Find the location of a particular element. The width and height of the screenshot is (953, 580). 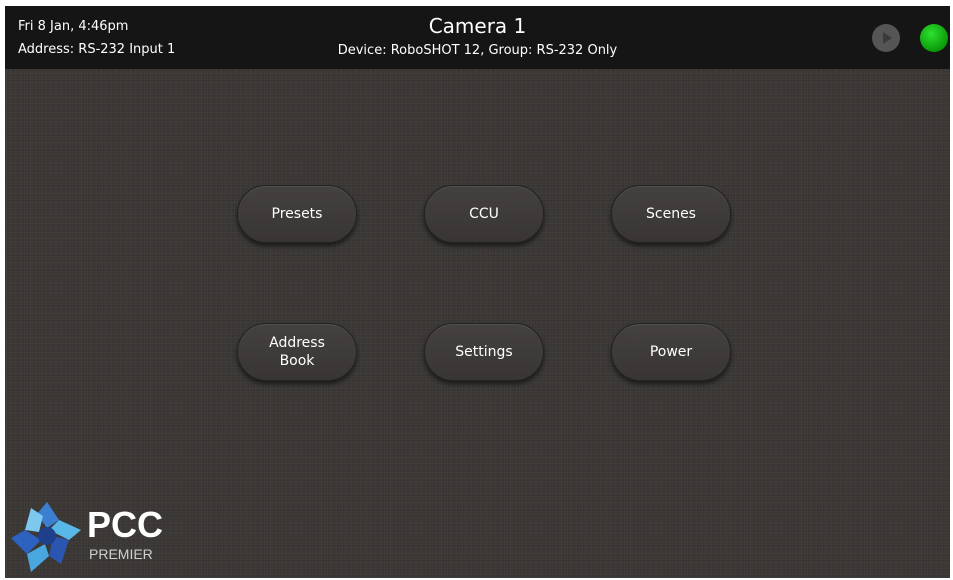

ccu-label: CCU is located at coordinates (484, 214).